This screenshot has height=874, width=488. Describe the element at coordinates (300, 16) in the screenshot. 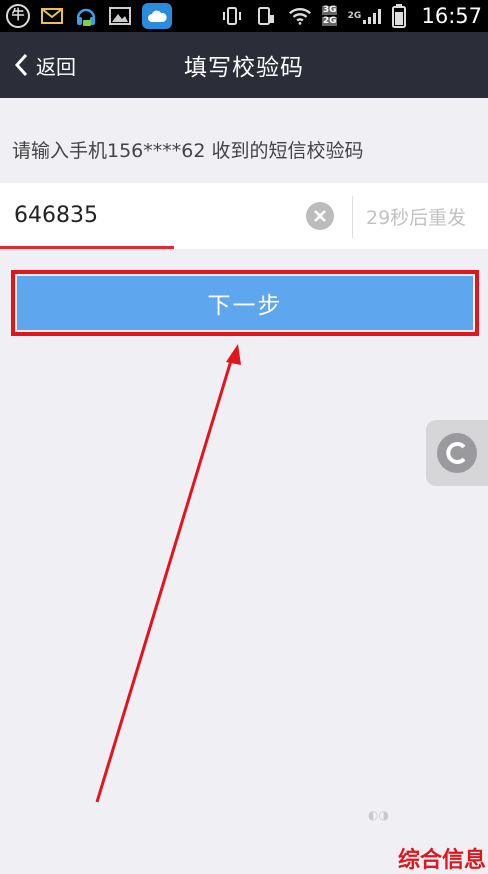

I see `wifi-icon` at that location.